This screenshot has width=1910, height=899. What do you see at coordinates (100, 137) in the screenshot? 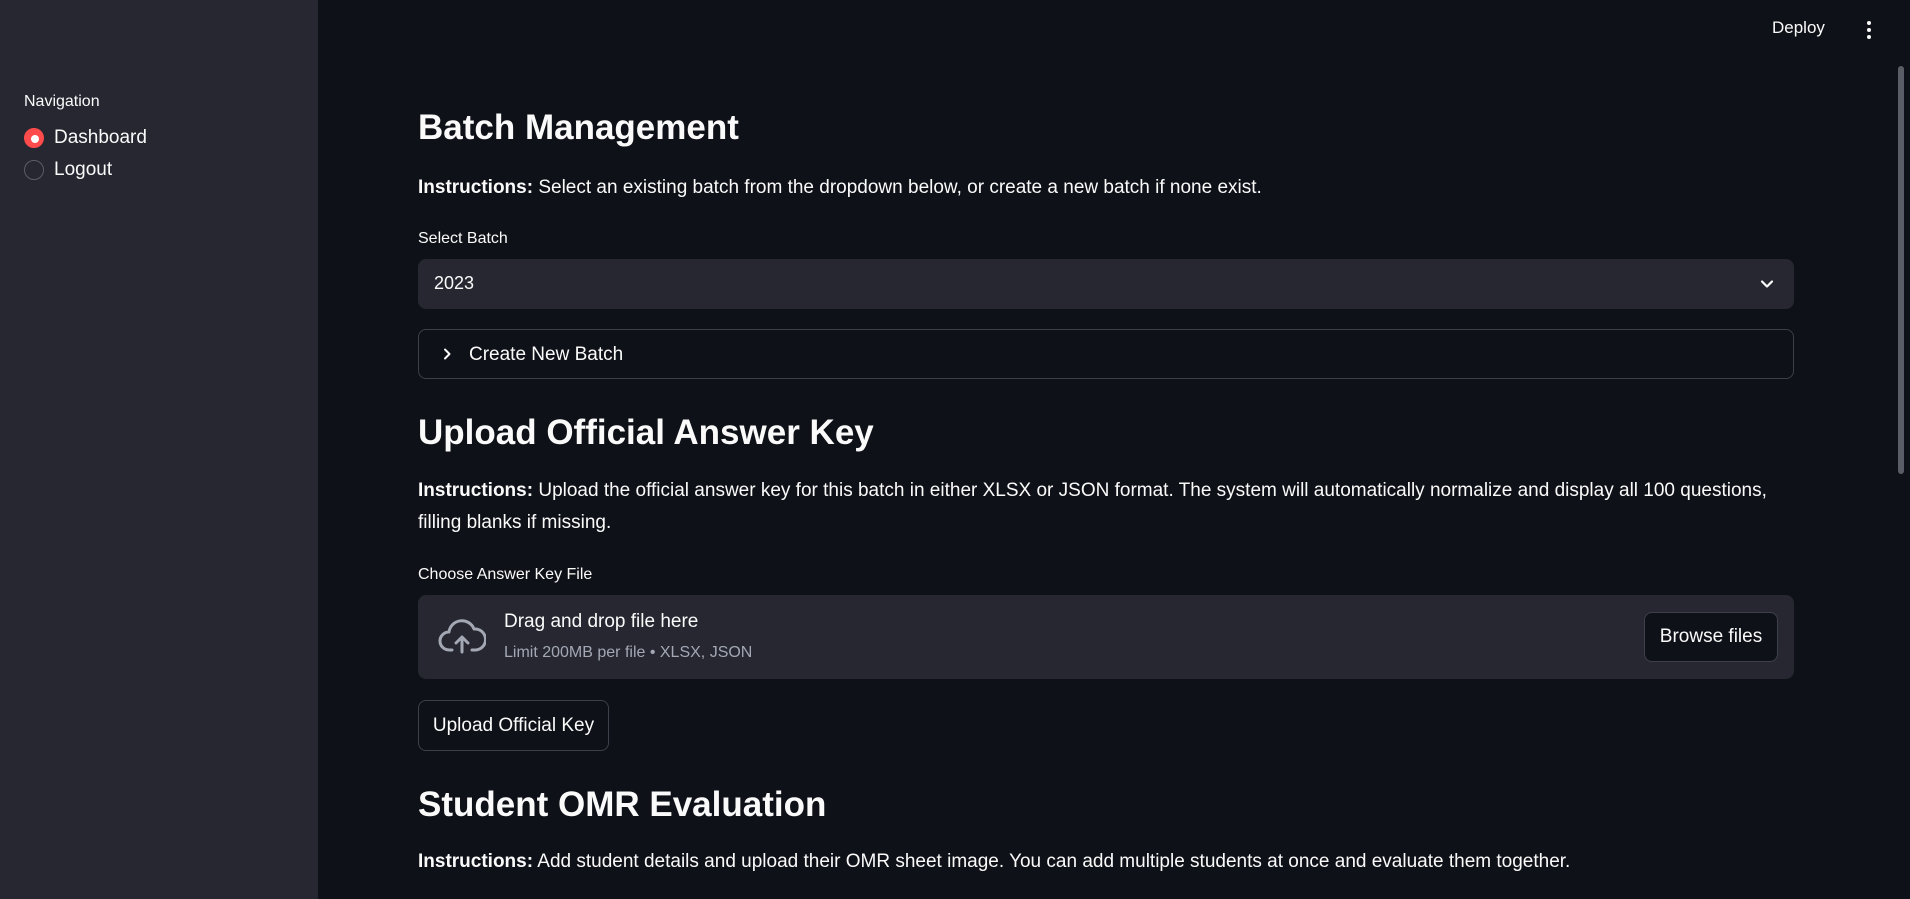
I see `nav-item-label: Dashboard` at bounding box center [100, 137].